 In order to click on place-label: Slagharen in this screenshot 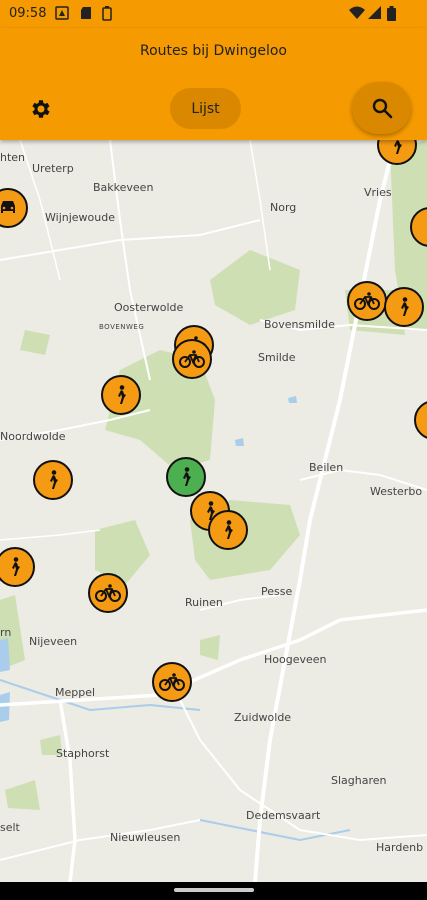, I will do `click(359, 780)`.